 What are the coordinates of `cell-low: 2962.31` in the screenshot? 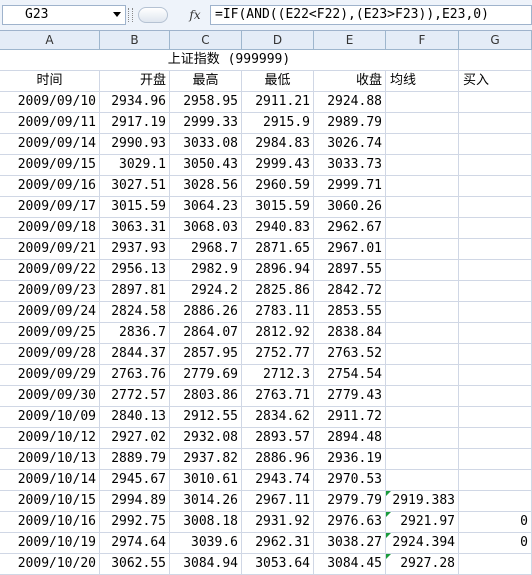 It's located at (278, 543).